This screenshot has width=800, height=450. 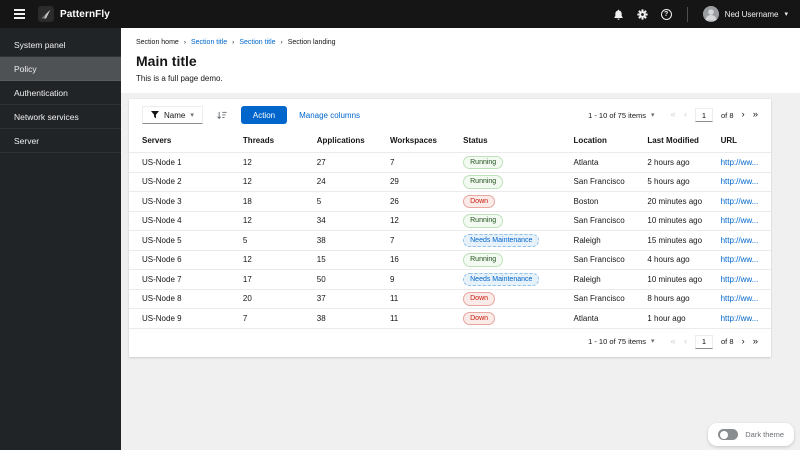 What do you see at coordinates (271, 299) in the screenshot?
I see `cell-threads: 20` at bounding box center [271, 299].